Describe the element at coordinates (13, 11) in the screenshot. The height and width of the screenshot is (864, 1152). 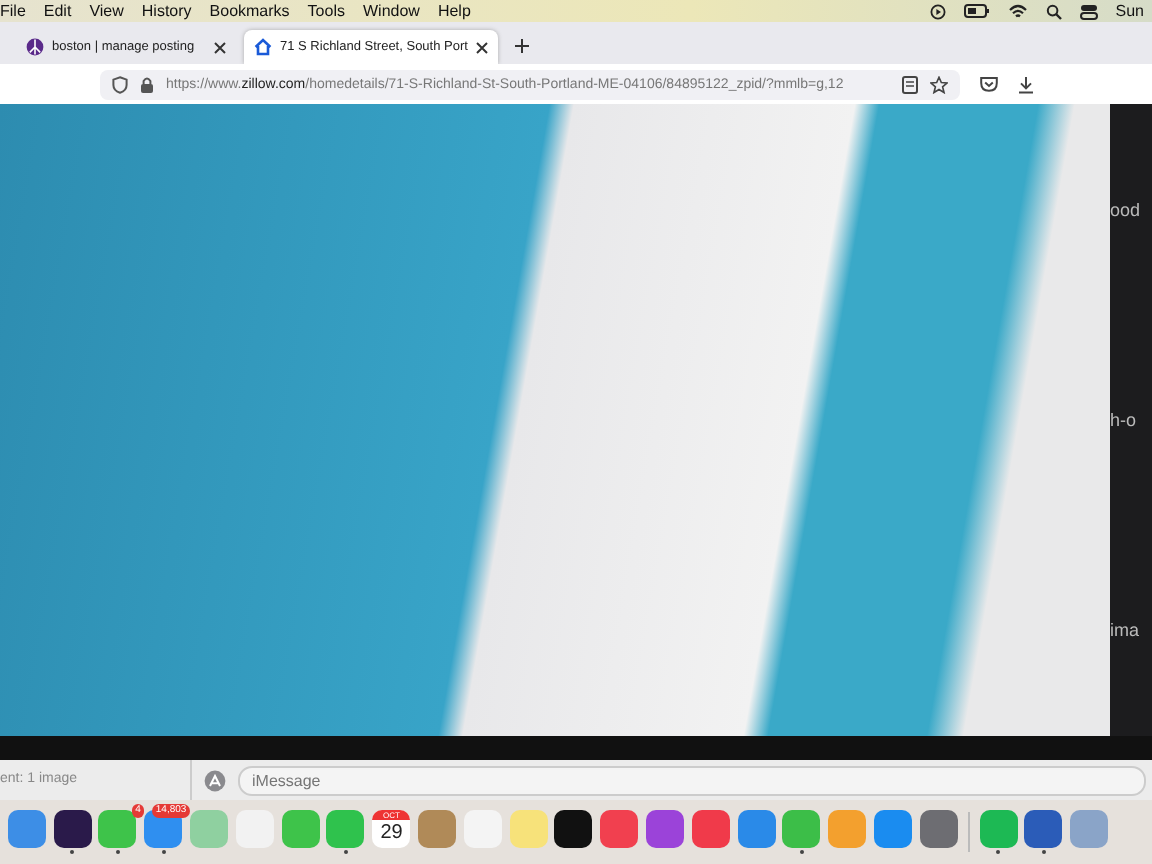
I see `menu-item: File` at that location.